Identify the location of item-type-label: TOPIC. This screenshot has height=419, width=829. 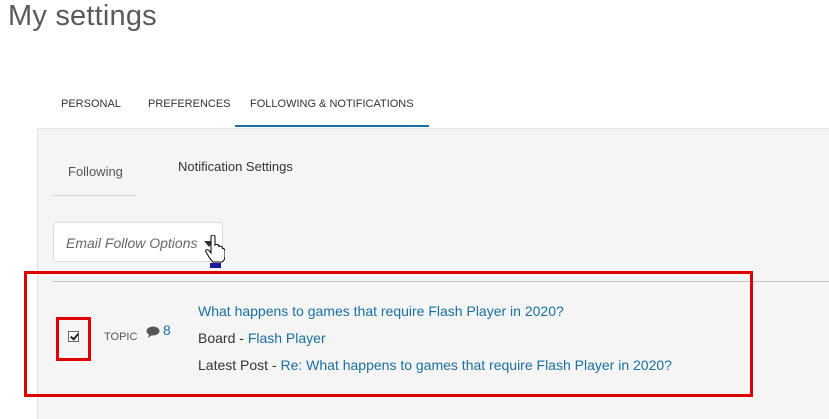
(121, 337).